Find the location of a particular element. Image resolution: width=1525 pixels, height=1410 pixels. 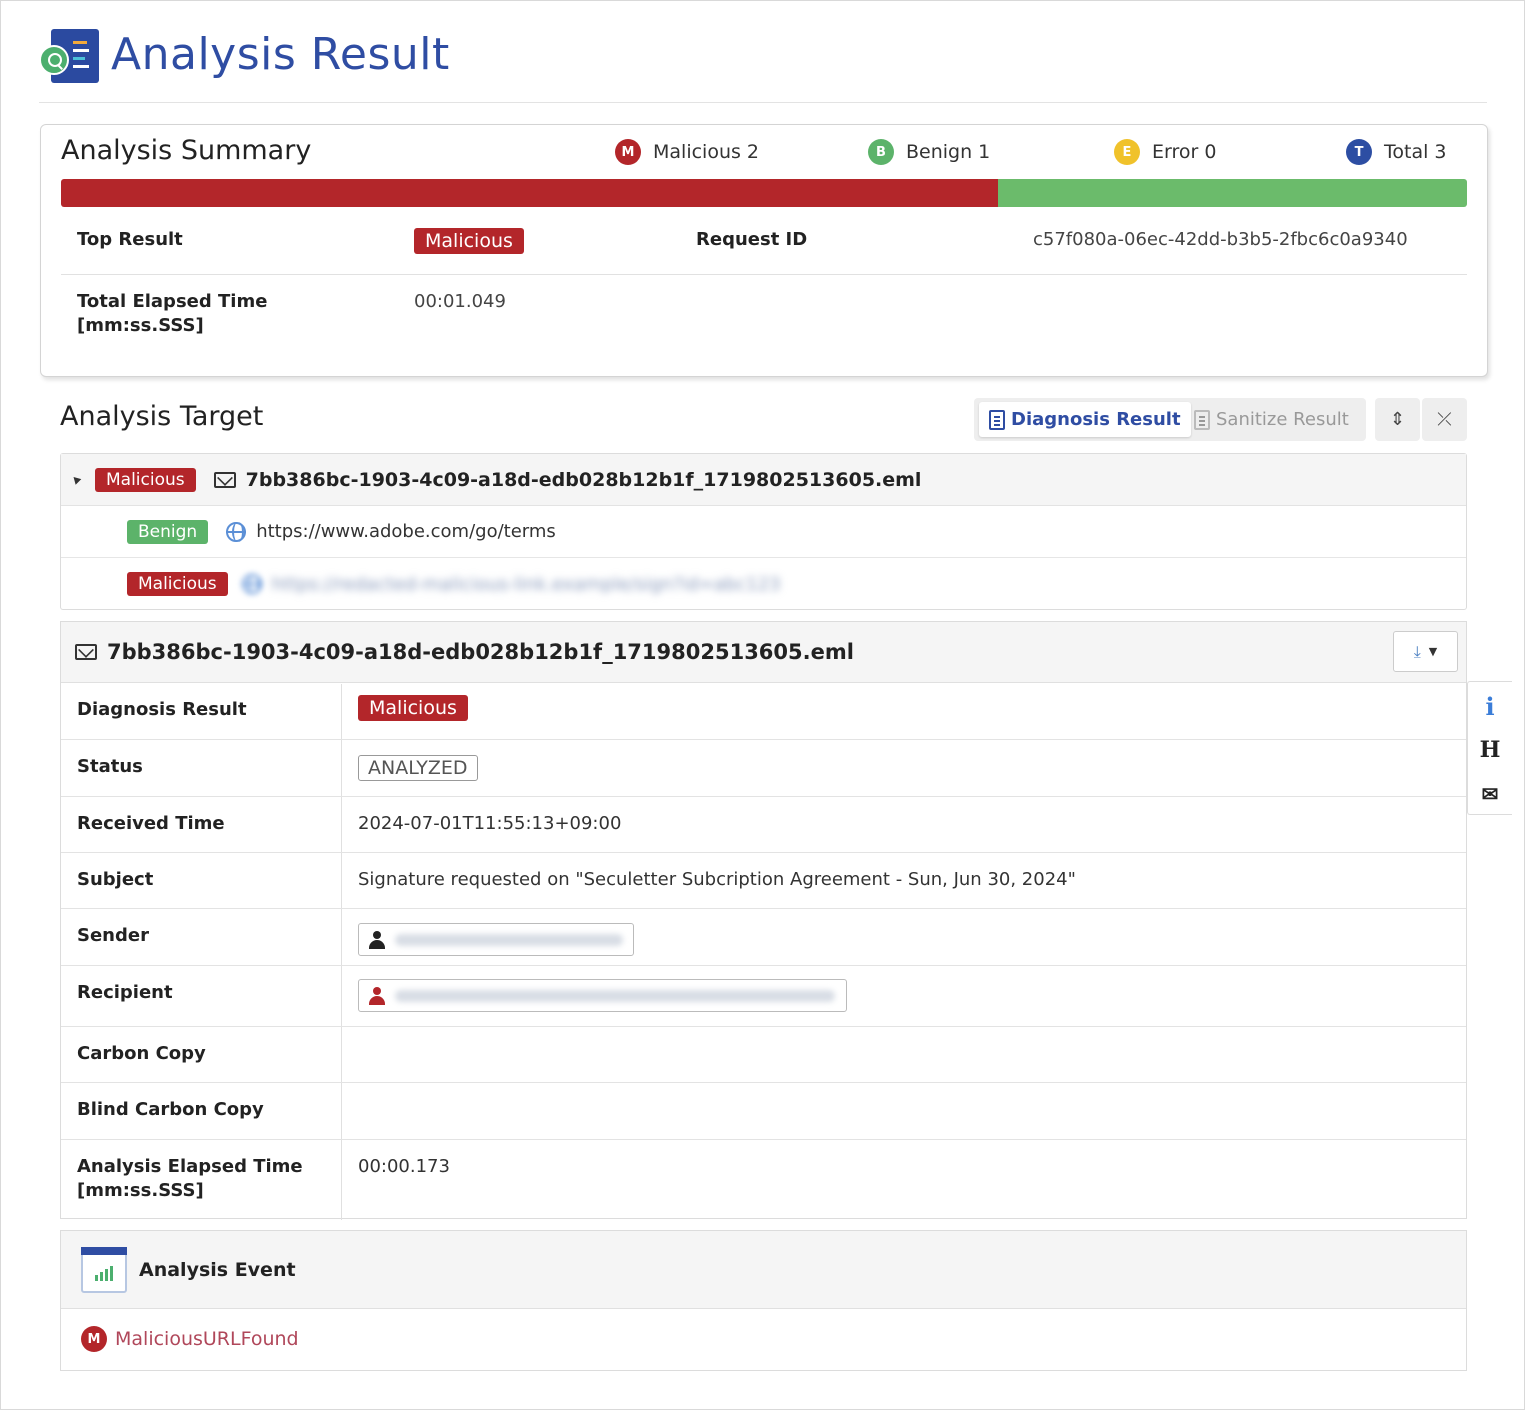

malicious-bar-segment is located at coordinates (530, 193).